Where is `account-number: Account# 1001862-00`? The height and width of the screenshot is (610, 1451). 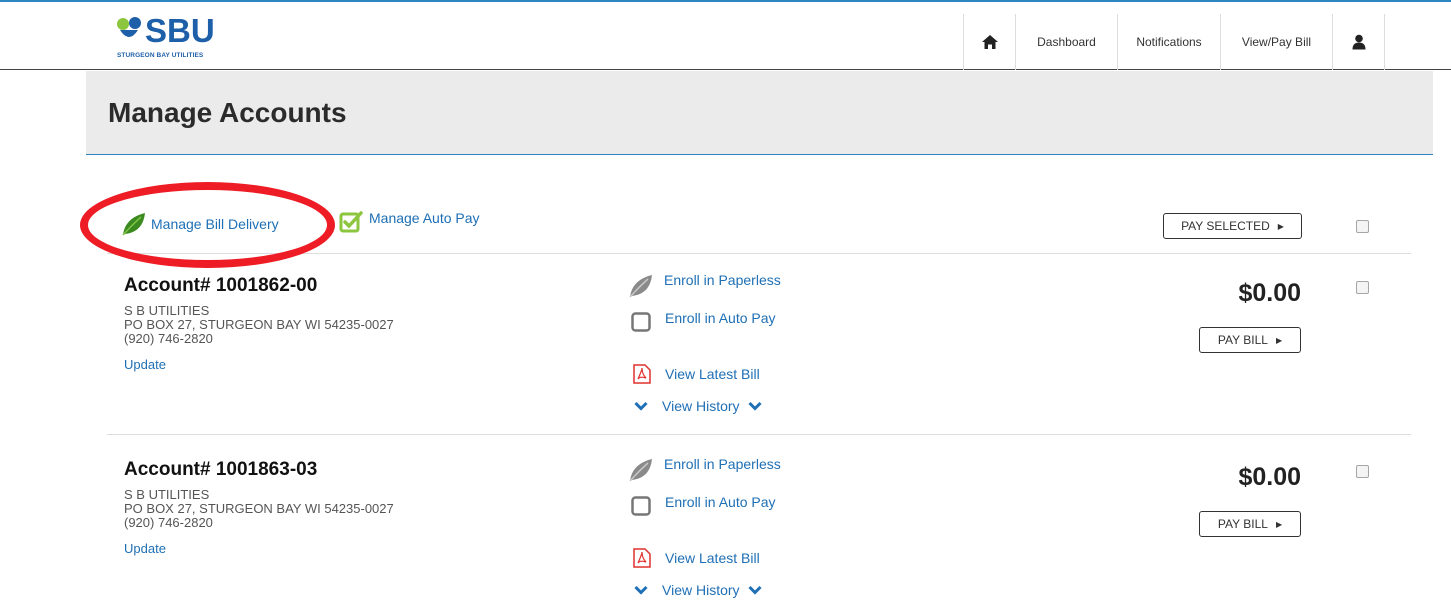 account-number: Account# 1001862-00 is located at coordinates (221, 285).